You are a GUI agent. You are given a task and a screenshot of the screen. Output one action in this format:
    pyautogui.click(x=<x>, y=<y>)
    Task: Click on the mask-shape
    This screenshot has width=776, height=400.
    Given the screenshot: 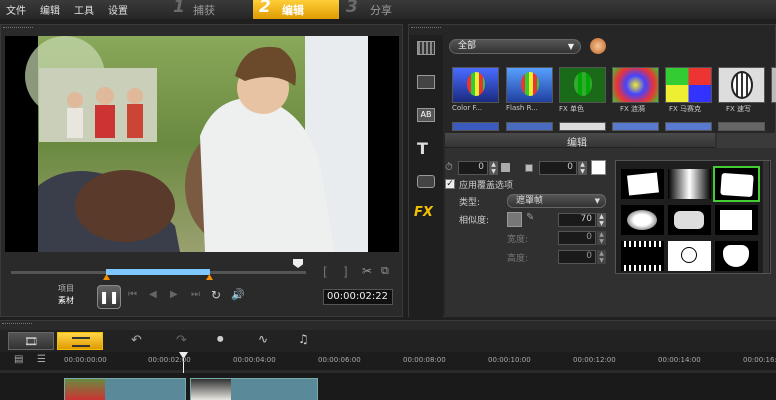 What is the action you would take?
    pyautogui.click(x=642, y=220)
    